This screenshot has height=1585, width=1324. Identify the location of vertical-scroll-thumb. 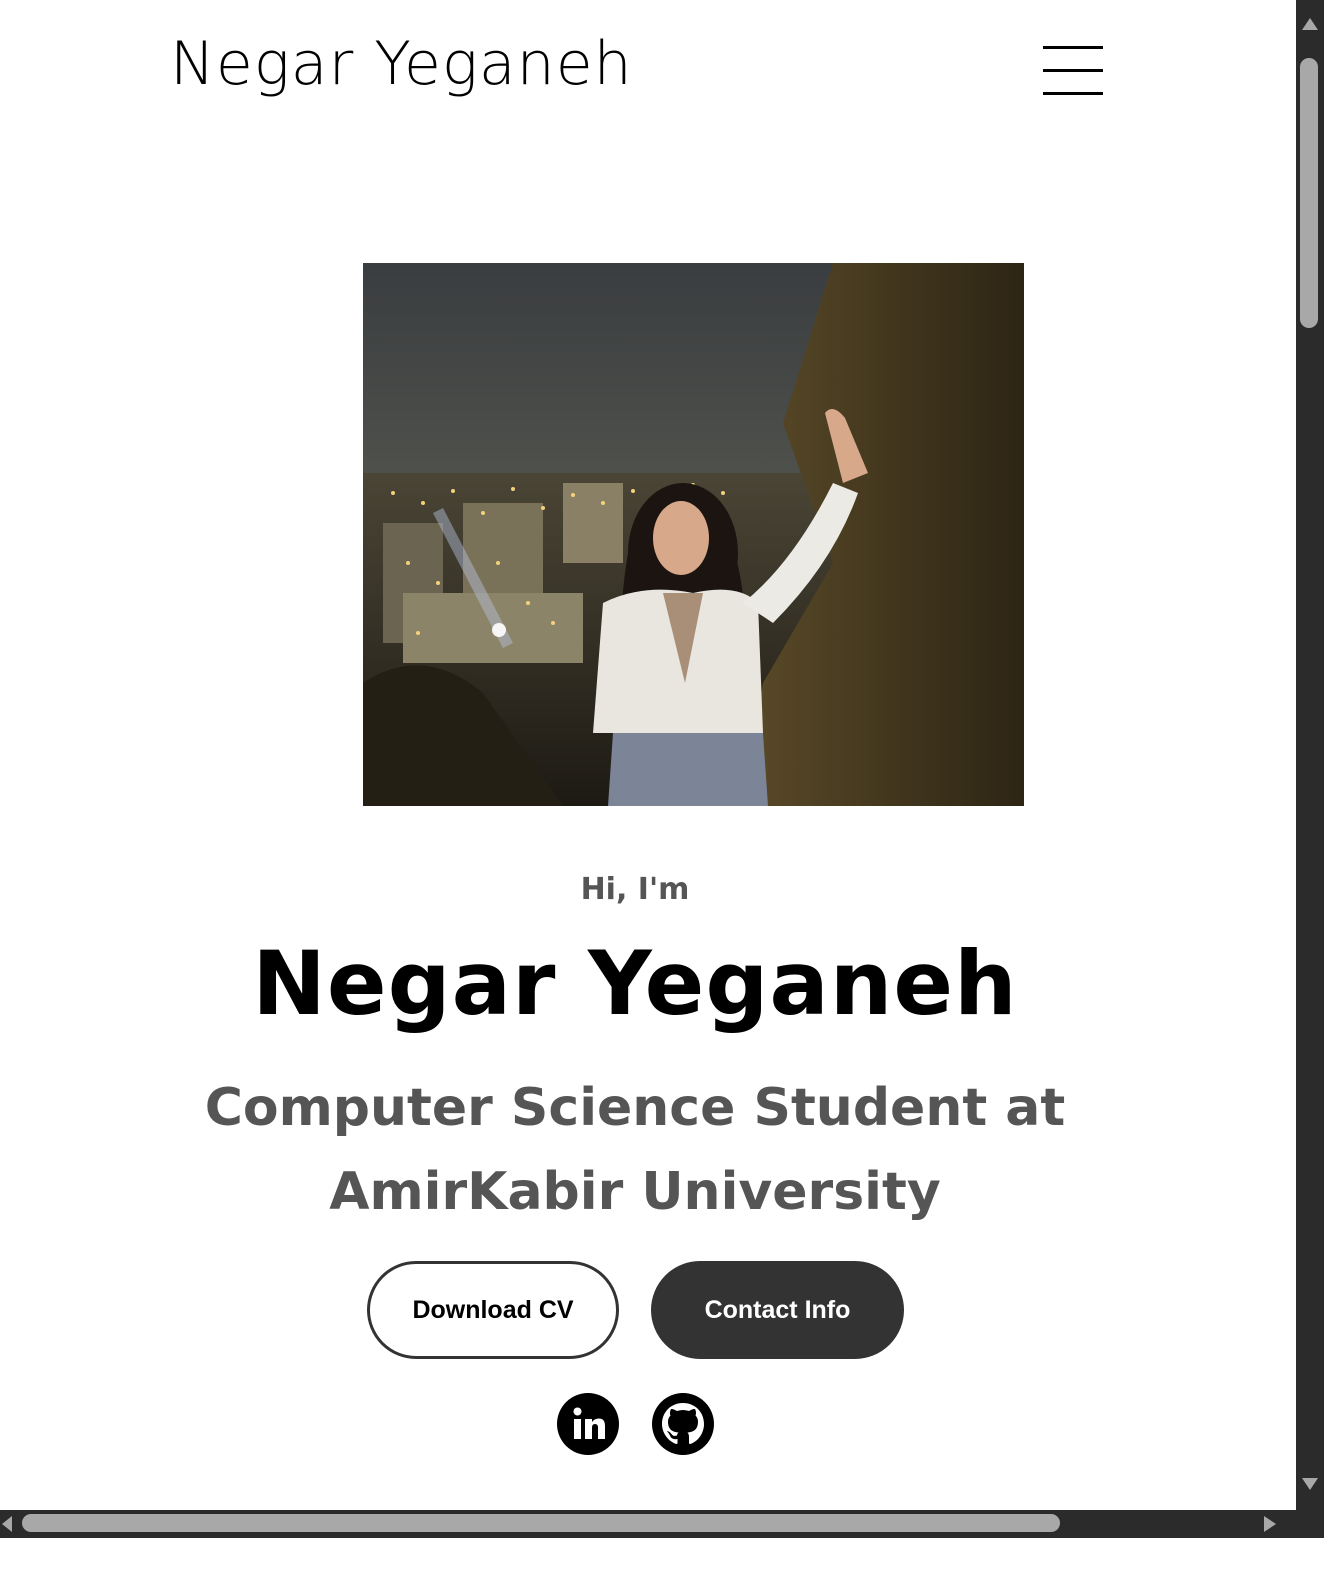
(1309, 193).